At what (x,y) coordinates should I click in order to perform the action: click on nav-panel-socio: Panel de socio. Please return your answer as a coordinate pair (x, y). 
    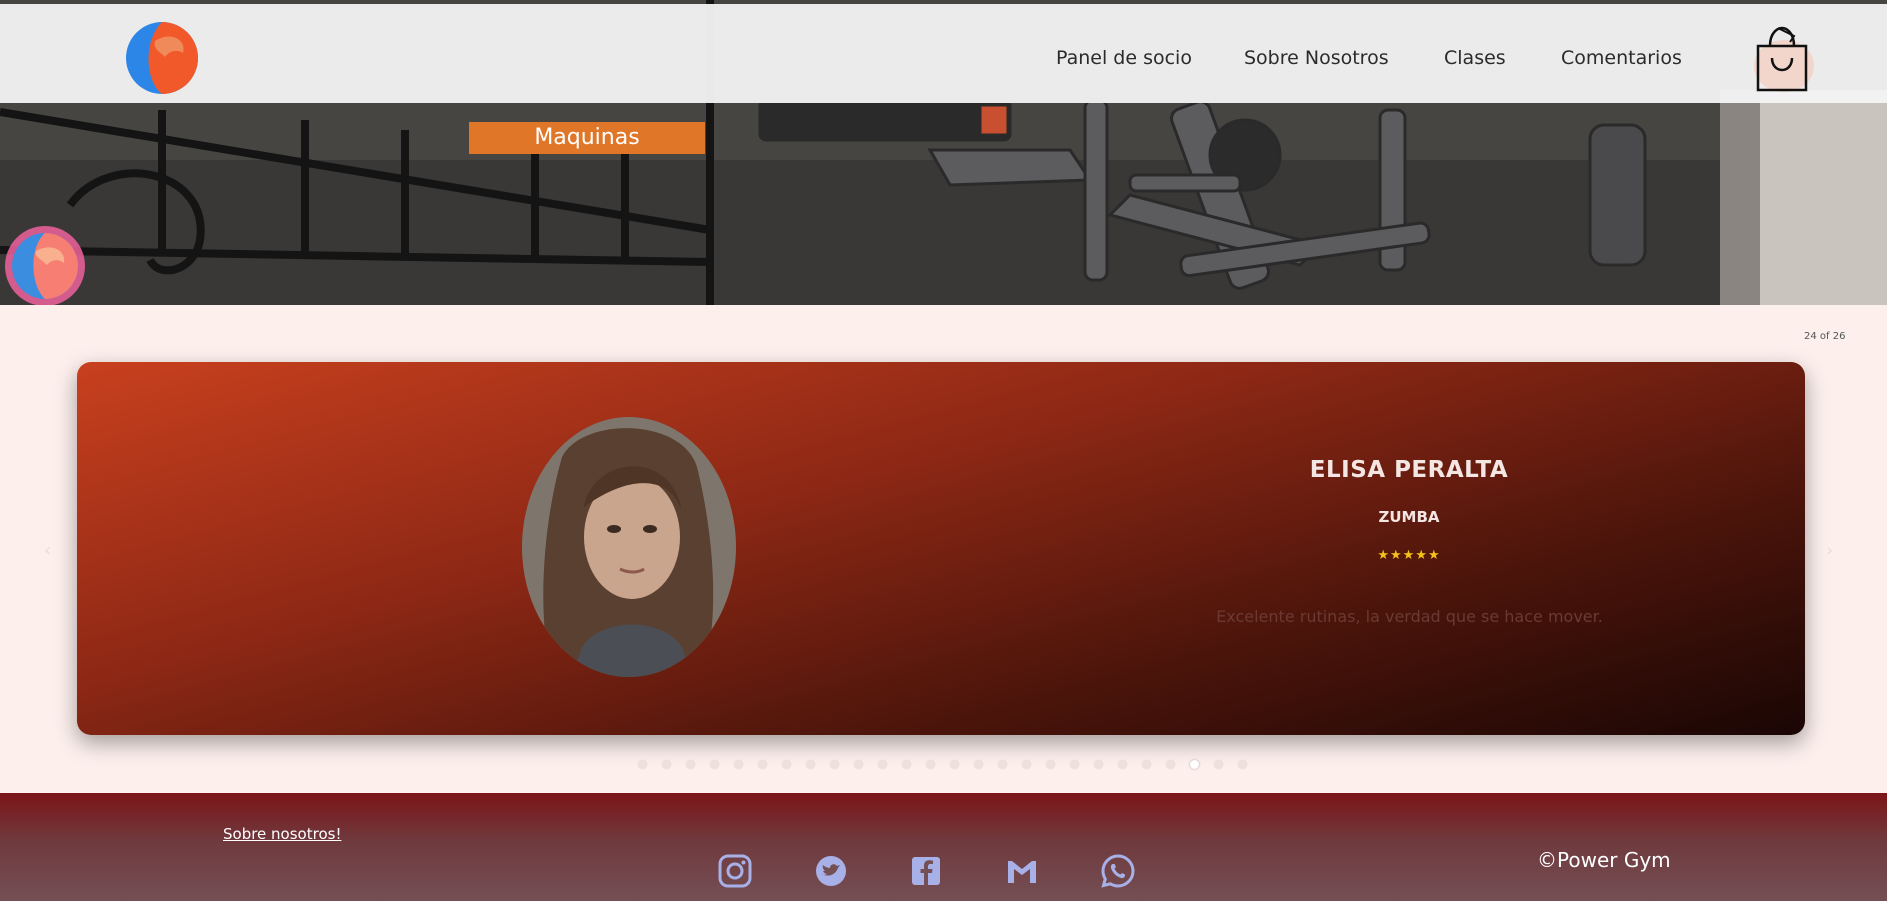
    Looking at the image, I should click on (1124, 58).